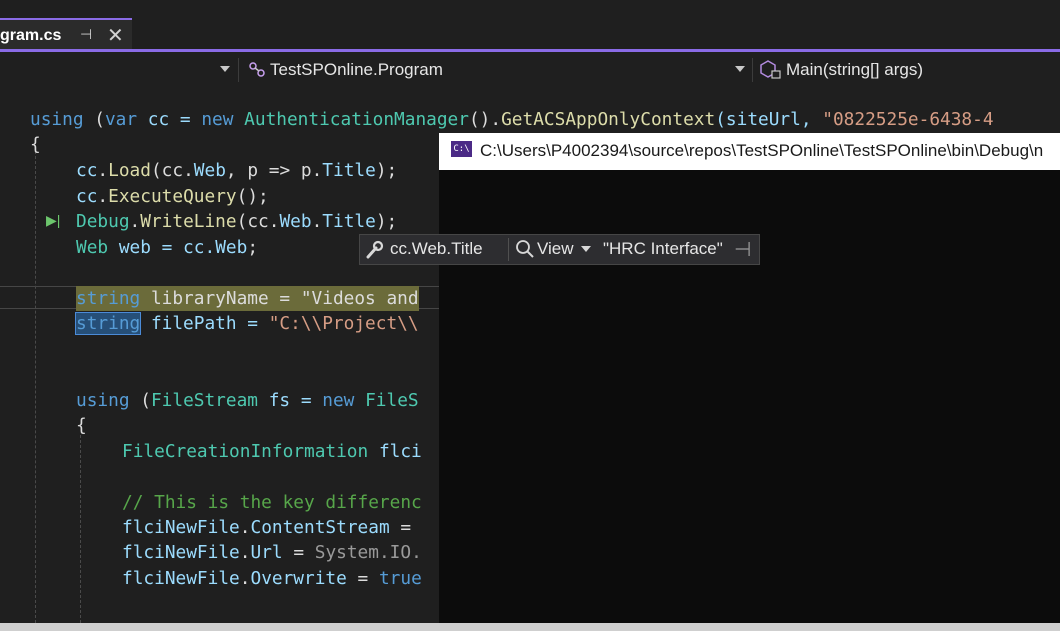 Image resolution: width=1060 pixels, height=631 pixels. What do you see at coordinates (172, 196) in the screenshot?
I see `code-line-4: cc.ExecuteQuery();` at bounding box center [172, 196].